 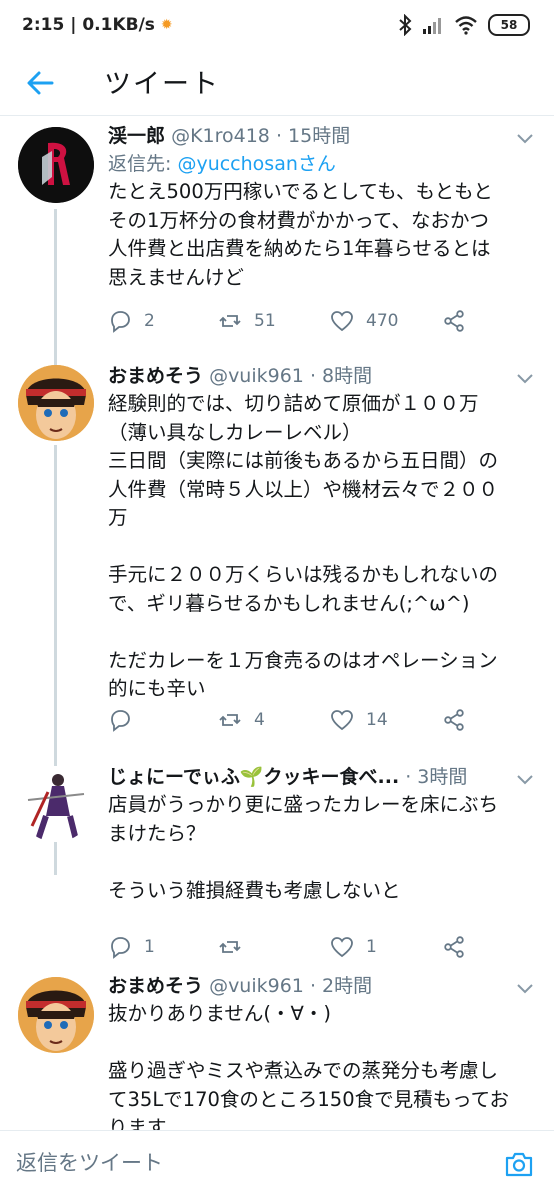 What do you see at coordinates (89, 1162) in the screenshot?
I see `reply-tweet-input: 返信をツイート` at bounding box center [89, 1162].